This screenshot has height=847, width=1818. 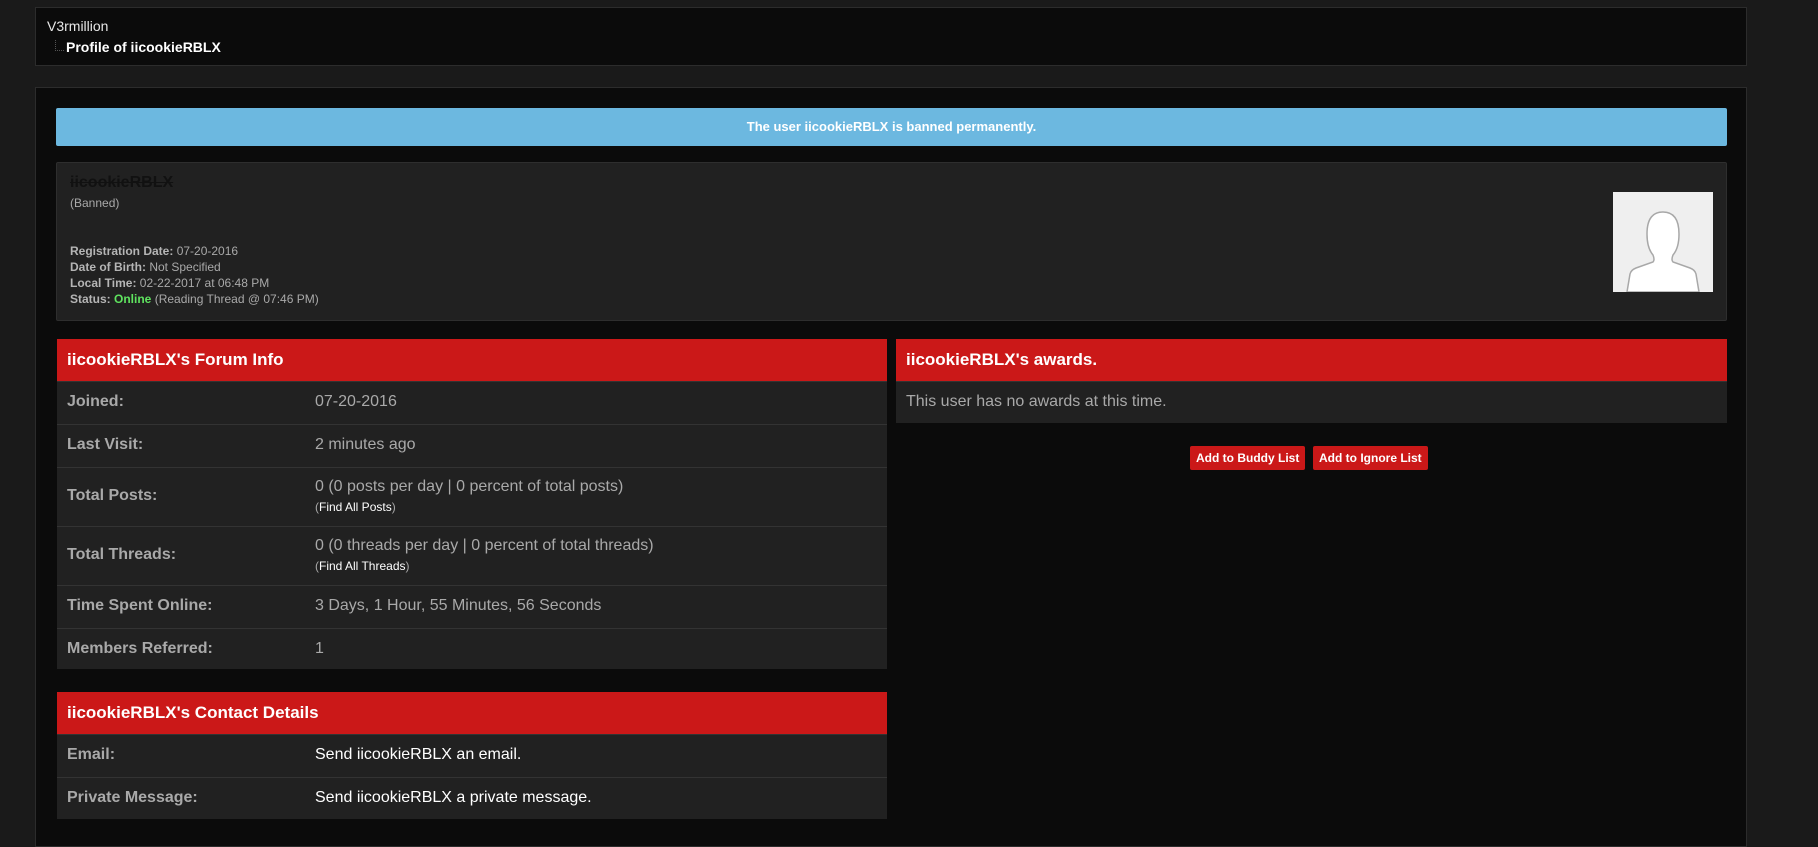 I want to click on row-sub: (Find All Threads), so click(x=362, y=566).